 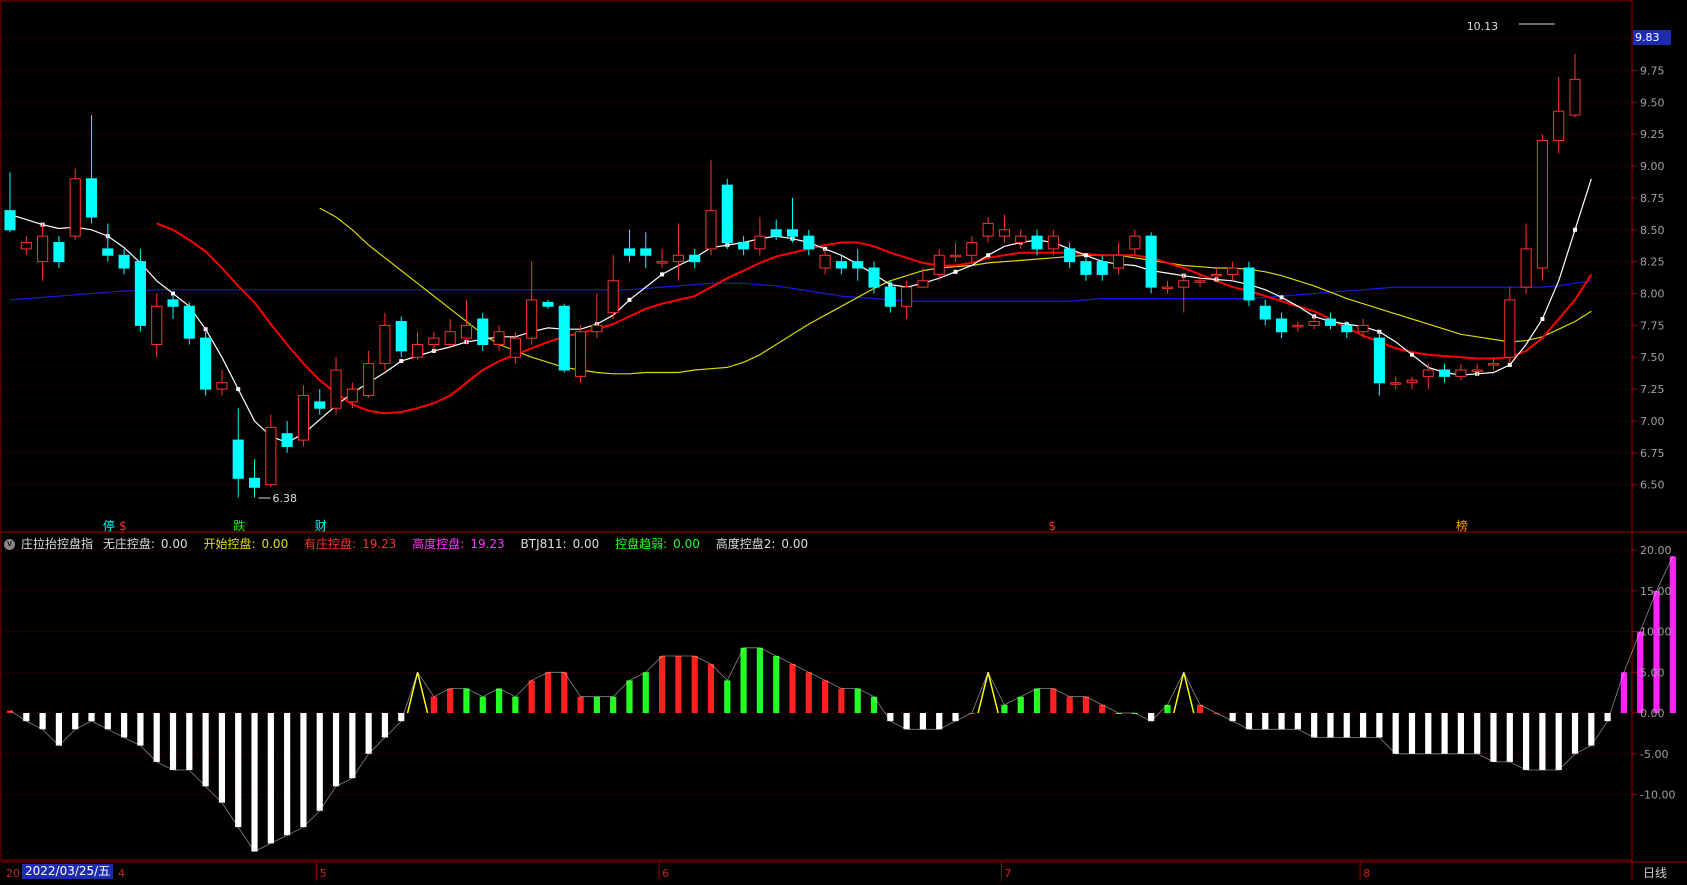 What do you see at coordinates (1652, 198) in the screenshot?
I see `price-tick-label: 8.75` at bounding box center [1652, 198].